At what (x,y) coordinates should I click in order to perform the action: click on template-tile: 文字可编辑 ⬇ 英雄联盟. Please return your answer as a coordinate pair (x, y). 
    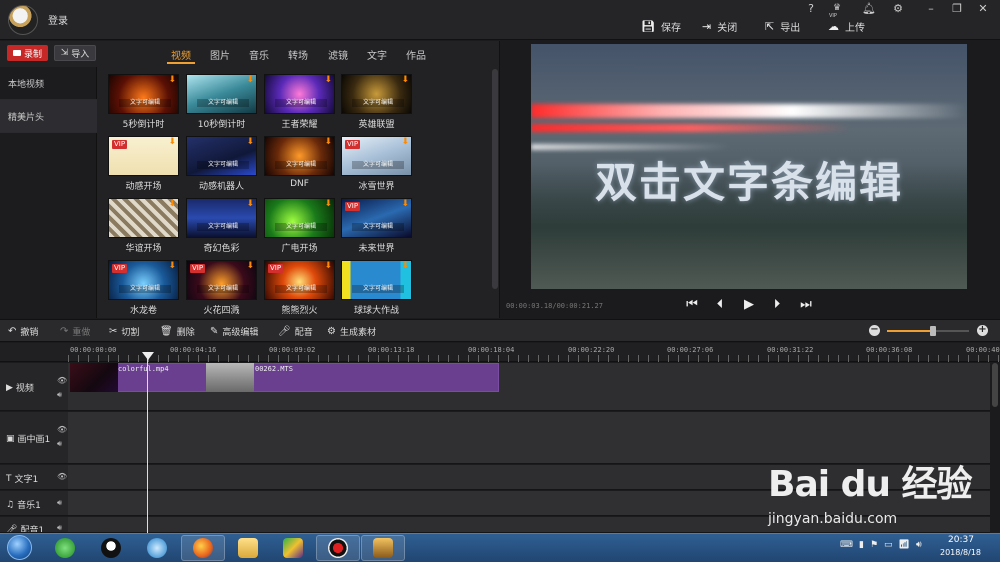
    Looking at the image, I should click on (376, 102).